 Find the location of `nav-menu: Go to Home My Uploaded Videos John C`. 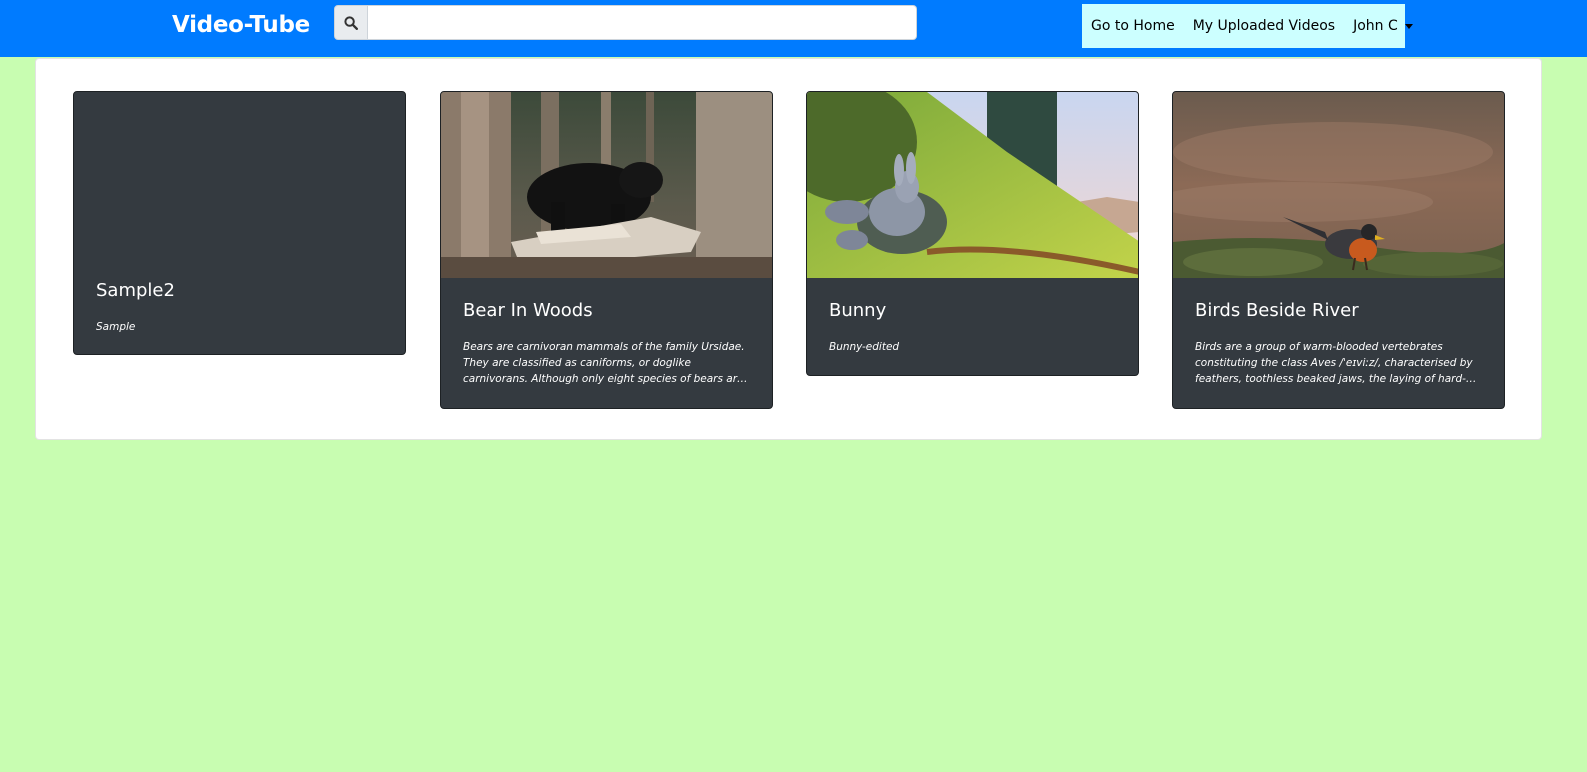

nav-menu: Go to Home My Uploaded Videos John C is located at coordinates (1247, 26).